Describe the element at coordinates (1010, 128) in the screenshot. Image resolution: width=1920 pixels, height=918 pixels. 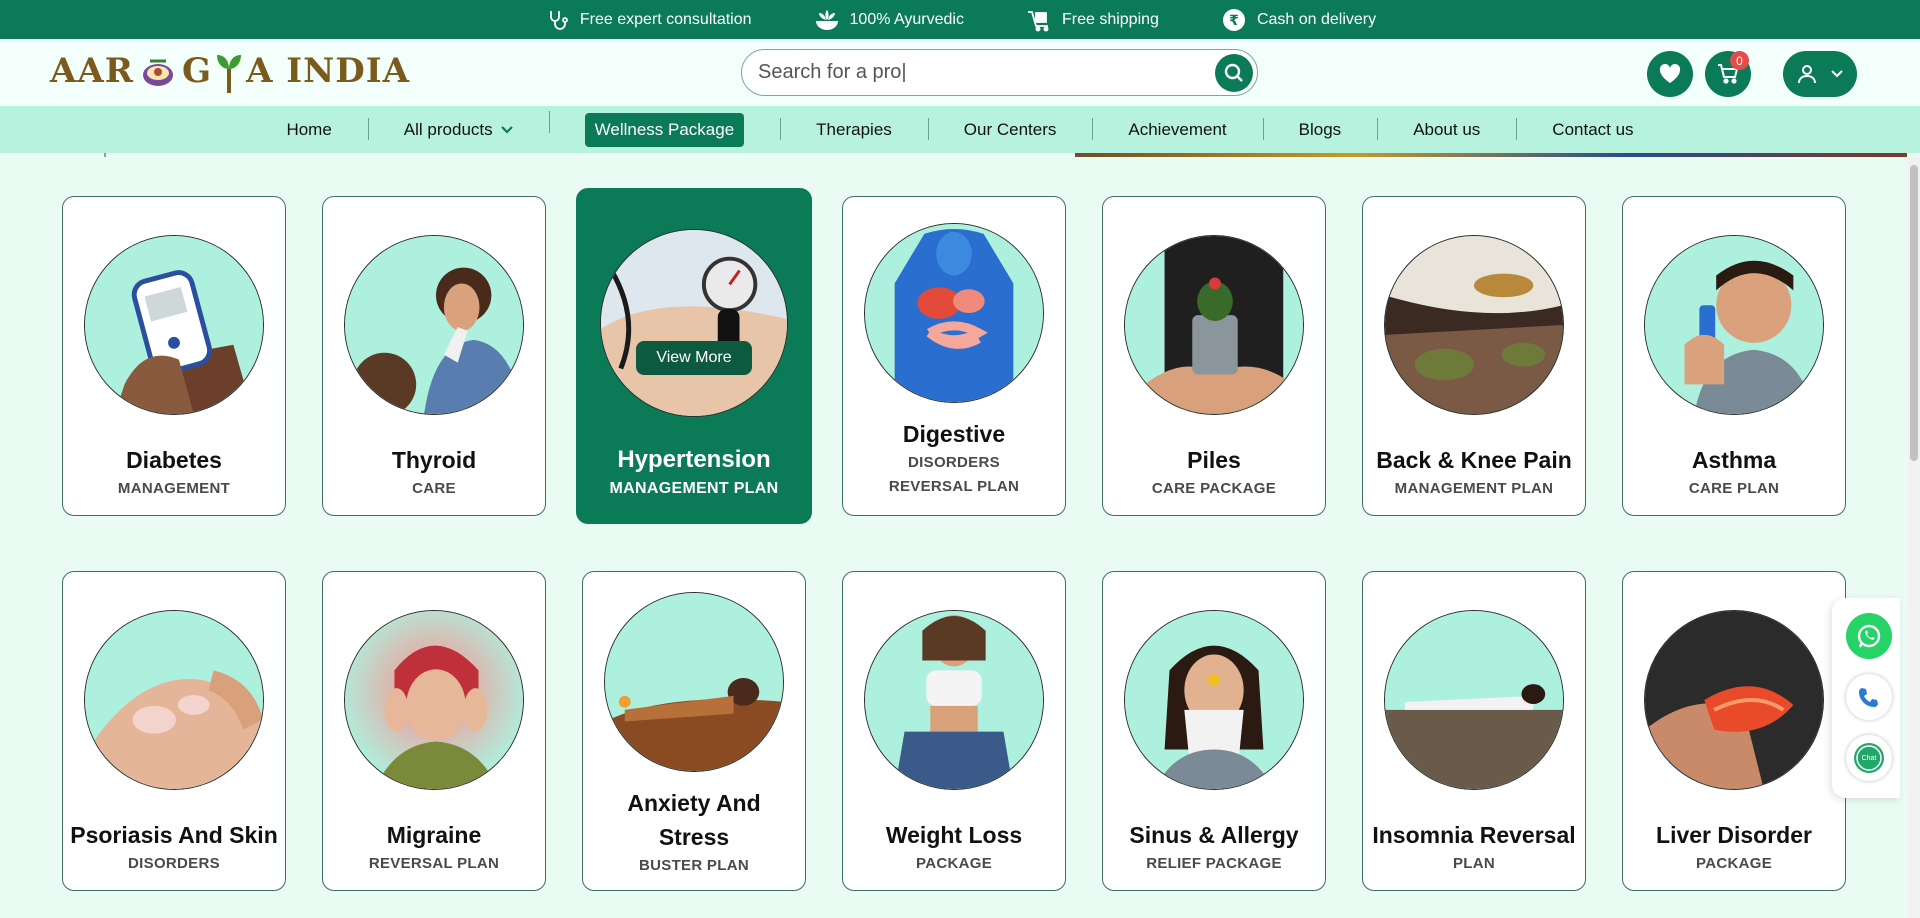
I see `nav-our-centers: Our Centers` at that location.